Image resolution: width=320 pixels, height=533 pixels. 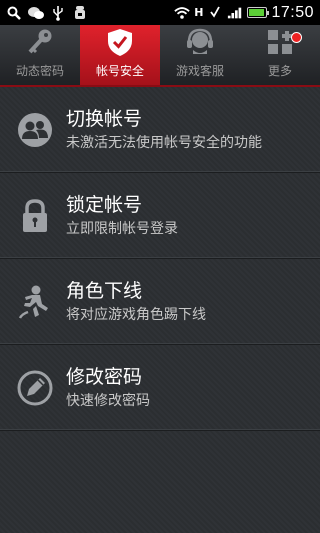 I want to click on tab-account-security: 帐号安全, so click(x=120, y=55).